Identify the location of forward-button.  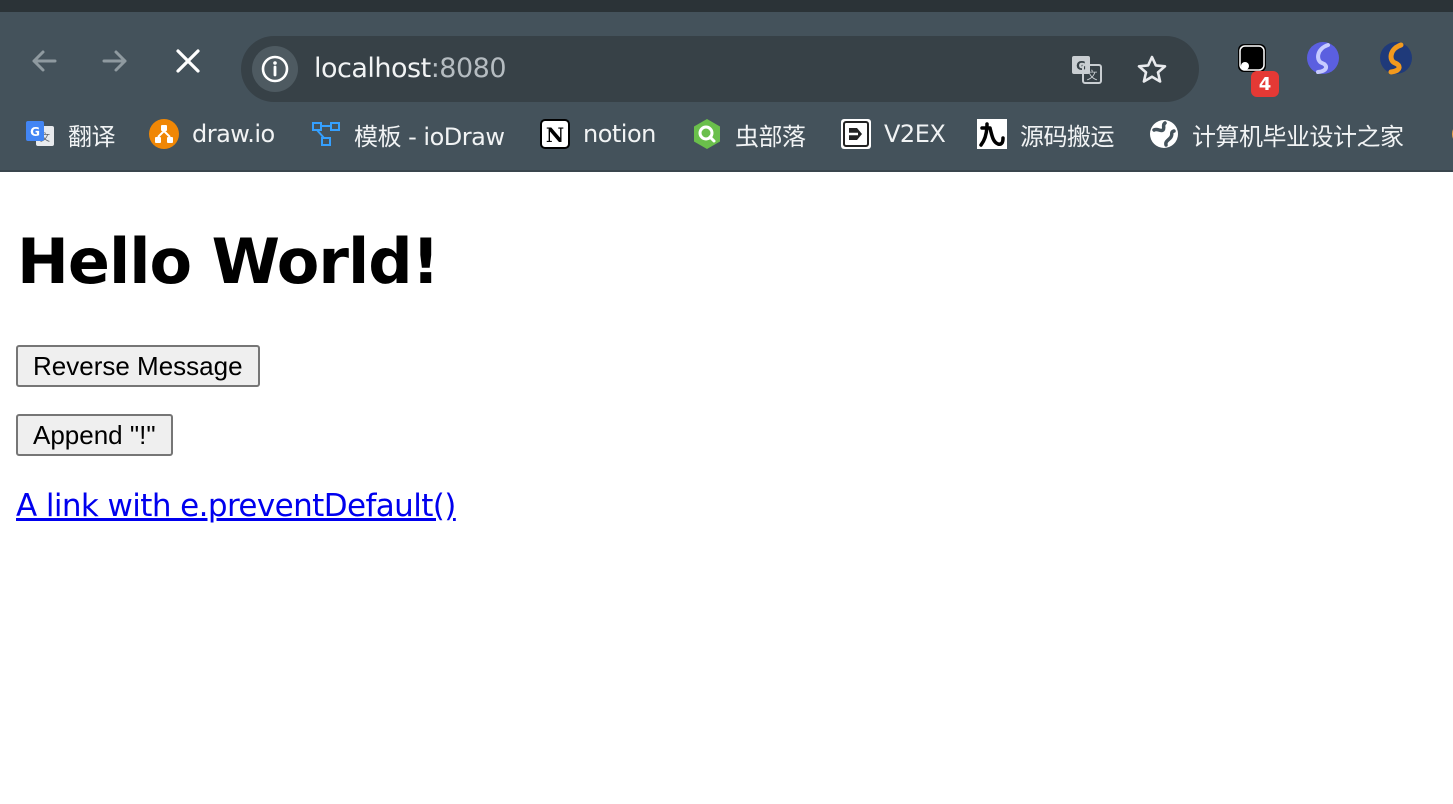
(115, 61).